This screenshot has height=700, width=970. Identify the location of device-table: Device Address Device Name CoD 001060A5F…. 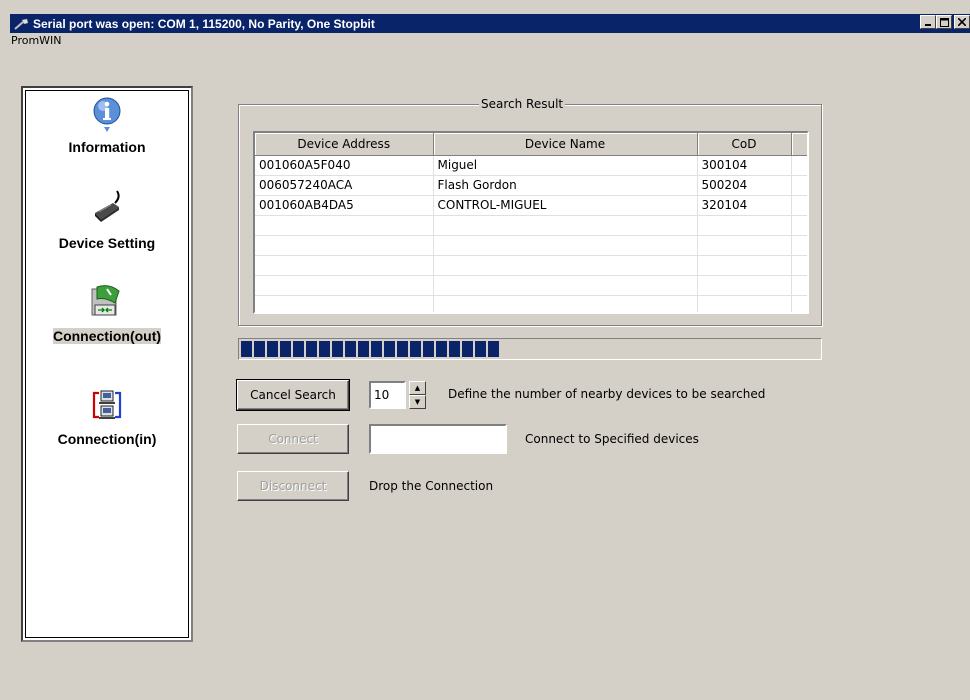
(531, 222).